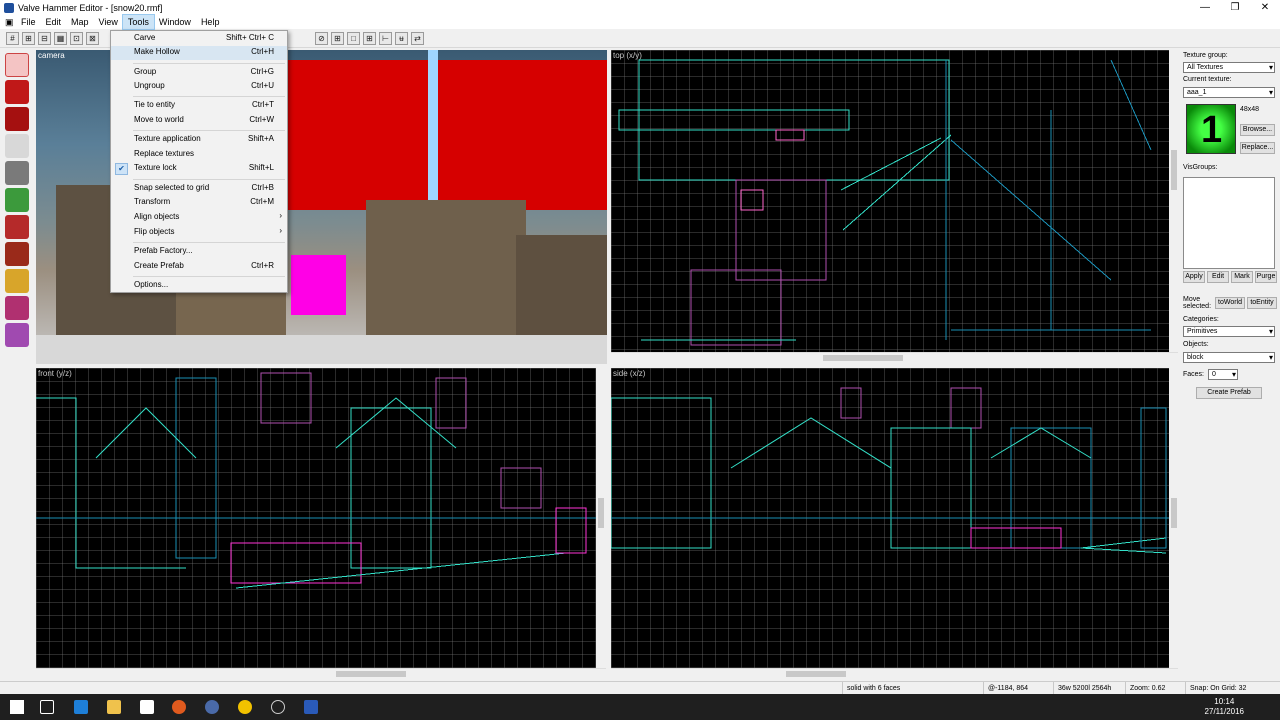 This screenshot has width=1280, height=720. Describe the element at coordinates (337, 38) in the screenshot. I see `group-icon: ⊞` at that location.